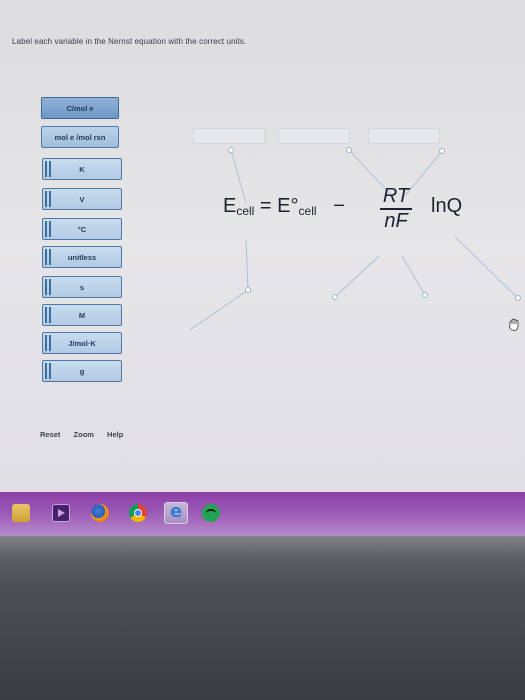  What do you see at coordinates (288, 206) in the screenshot?
I see `var-e-standard: E°` at bounding box center [288, 206].